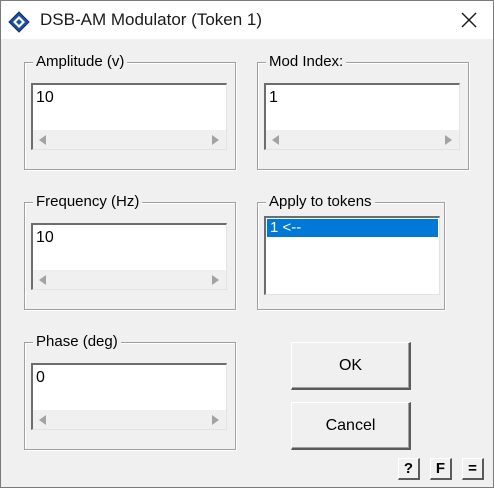 This screenshot has width=494, height=488. Describe the element at coordinates (129, 256) in the screenshot. I see `frequency-field: 10` at that location.